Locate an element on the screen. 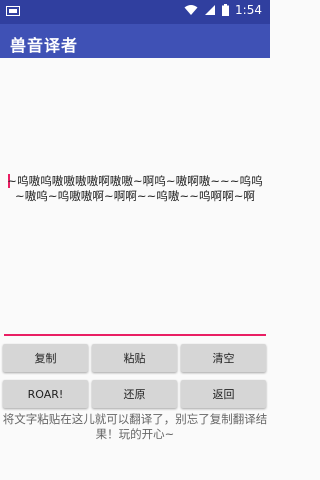  status-bar: 1:54 is located at coordinates (135, 12).